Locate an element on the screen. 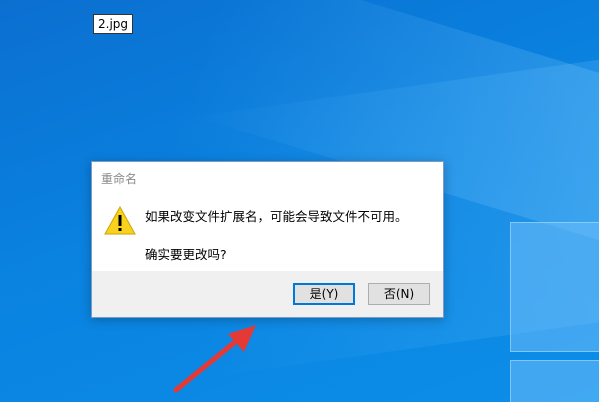 This screenshot has width=599, height=402. yes-button: 是(Y) is located at coordinates (324, 294).